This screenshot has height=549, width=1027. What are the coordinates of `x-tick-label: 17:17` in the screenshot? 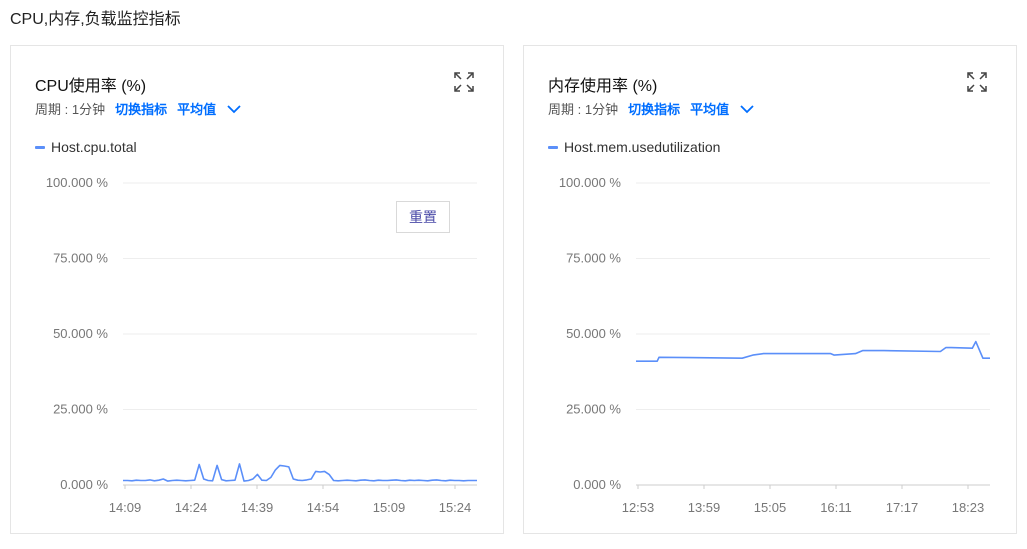 It's located at (902, 507).